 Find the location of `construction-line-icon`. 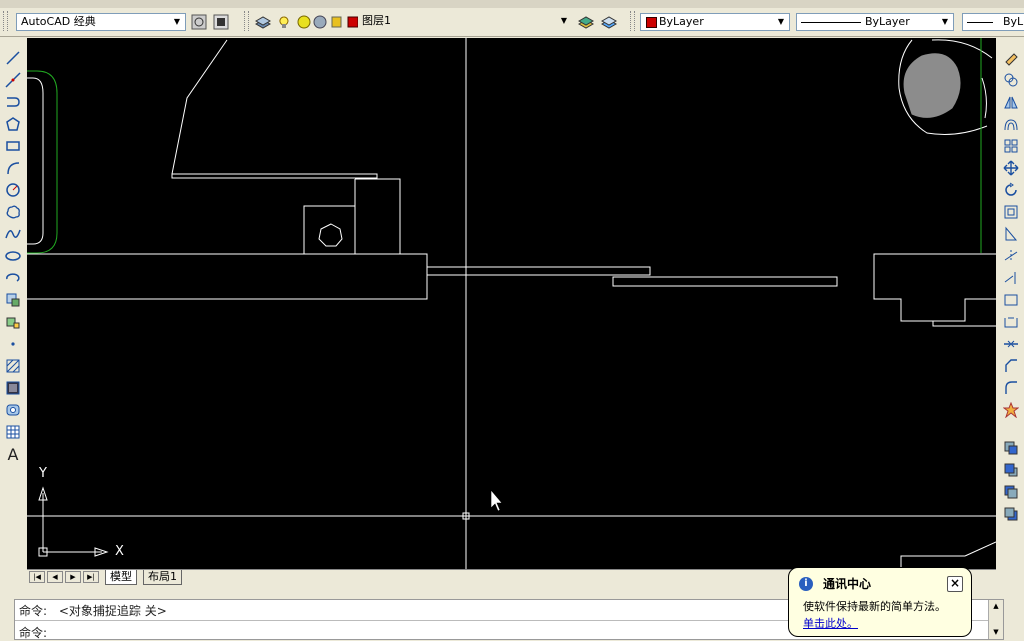

construction-line-icon is located at coordinates (13, 80).